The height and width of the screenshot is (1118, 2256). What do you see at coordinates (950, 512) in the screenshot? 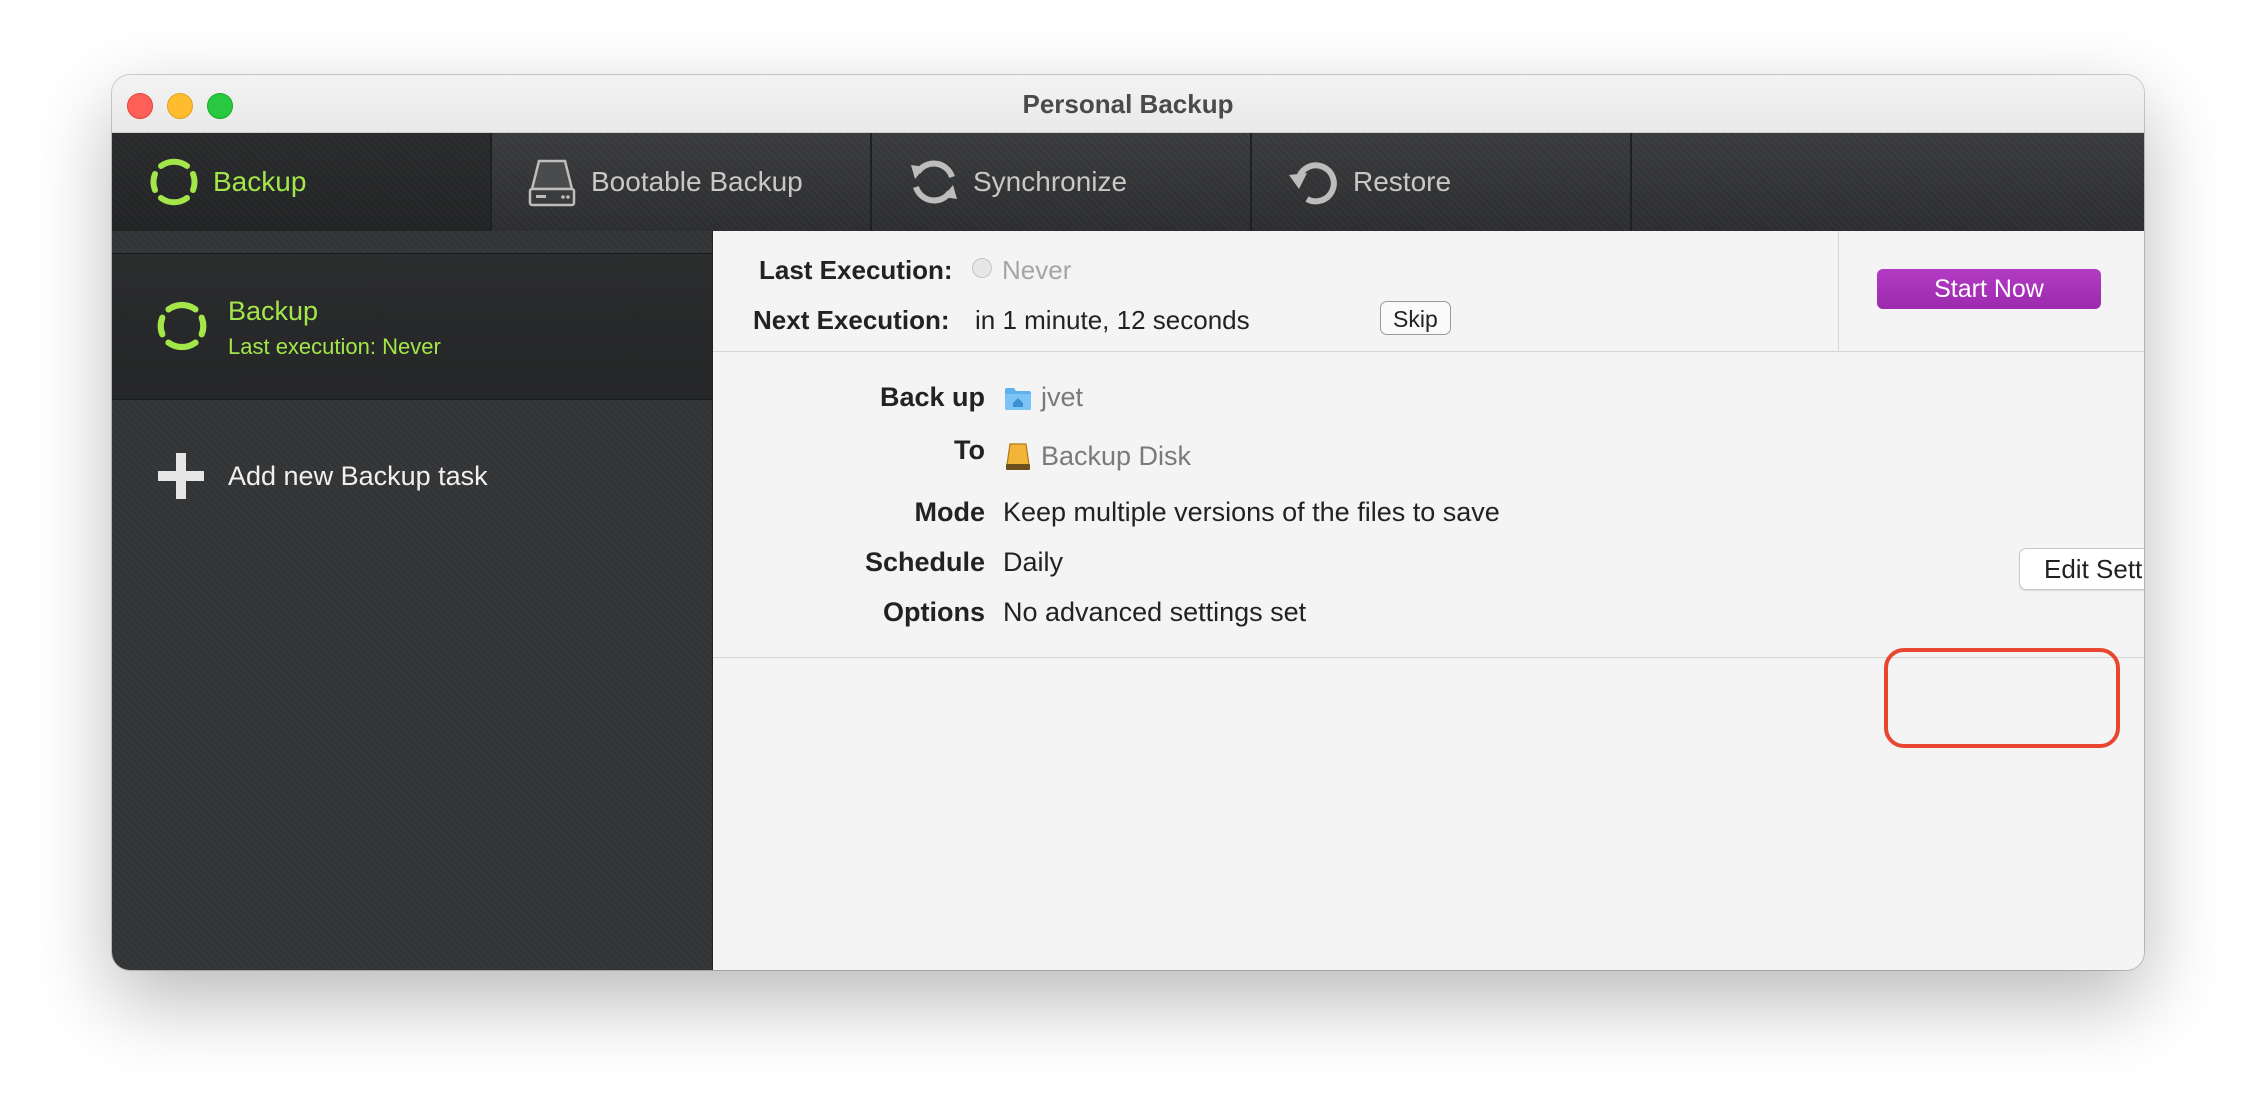
I see `mode-label: Mode` at bounding box center [950, 512].